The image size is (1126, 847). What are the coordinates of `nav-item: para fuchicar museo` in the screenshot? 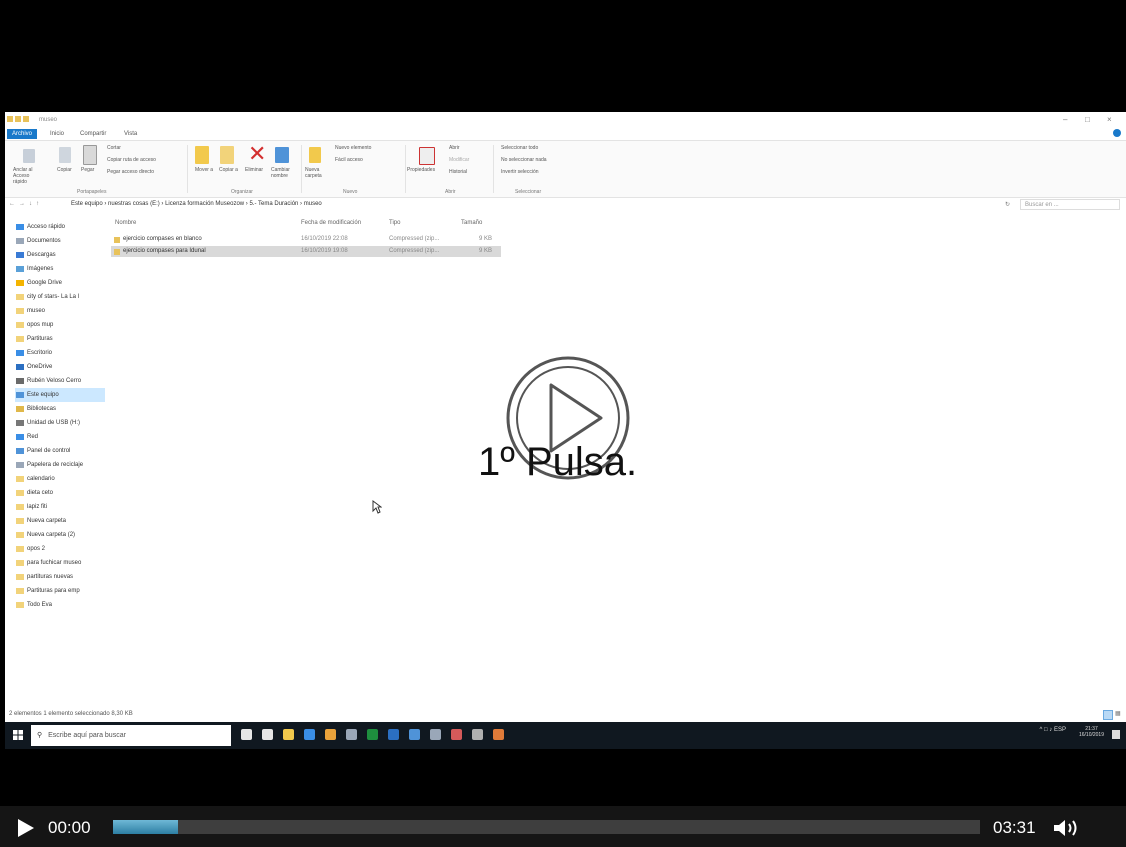 It's located at (60, 563).